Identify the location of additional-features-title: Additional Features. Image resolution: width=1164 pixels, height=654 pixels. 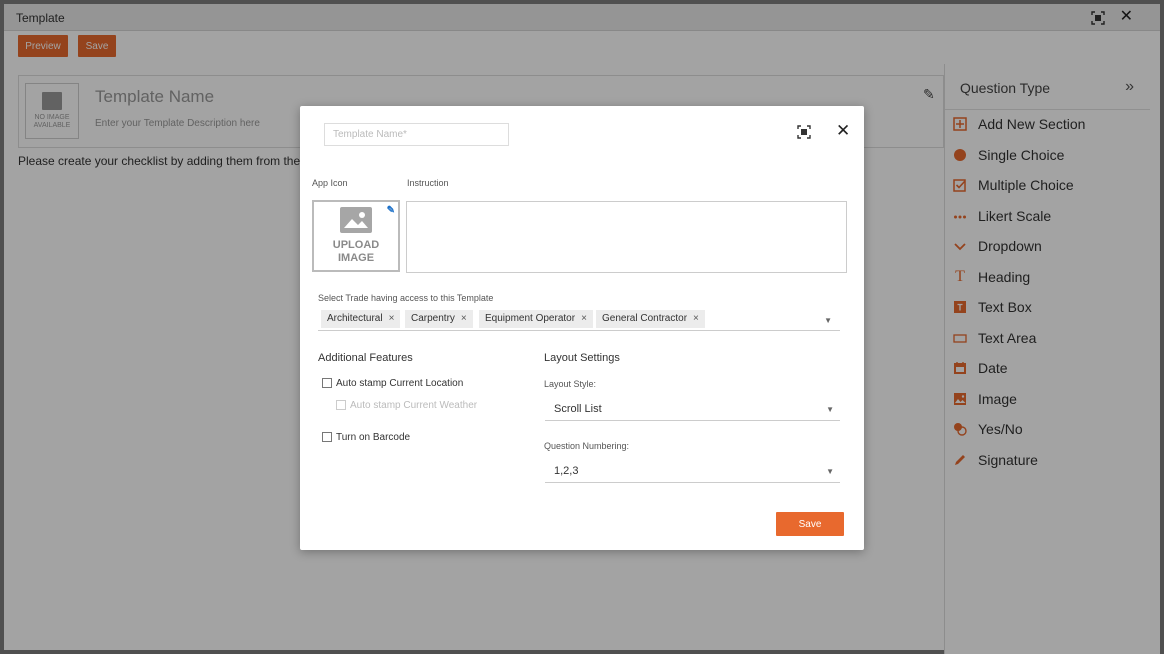
(365, 358).